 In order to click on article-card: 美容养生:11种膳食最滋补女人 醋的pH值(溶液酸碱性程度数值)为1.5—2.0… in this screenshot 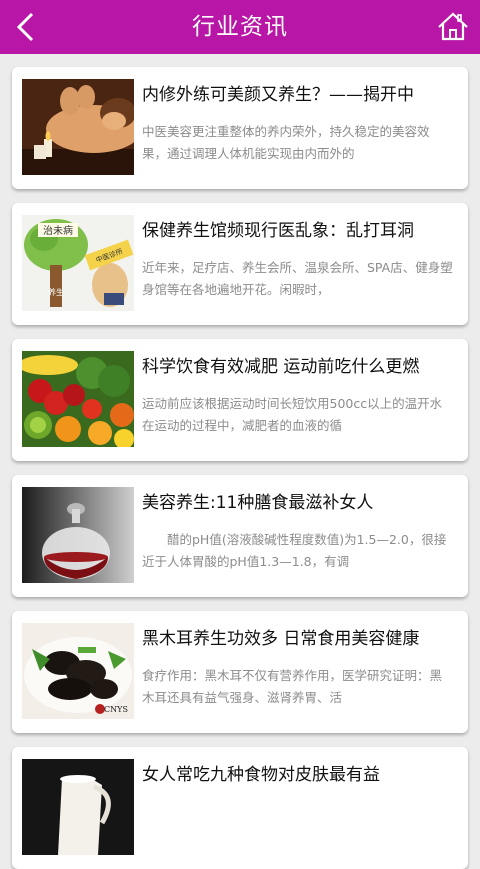, I will do `click(240, 536)`.